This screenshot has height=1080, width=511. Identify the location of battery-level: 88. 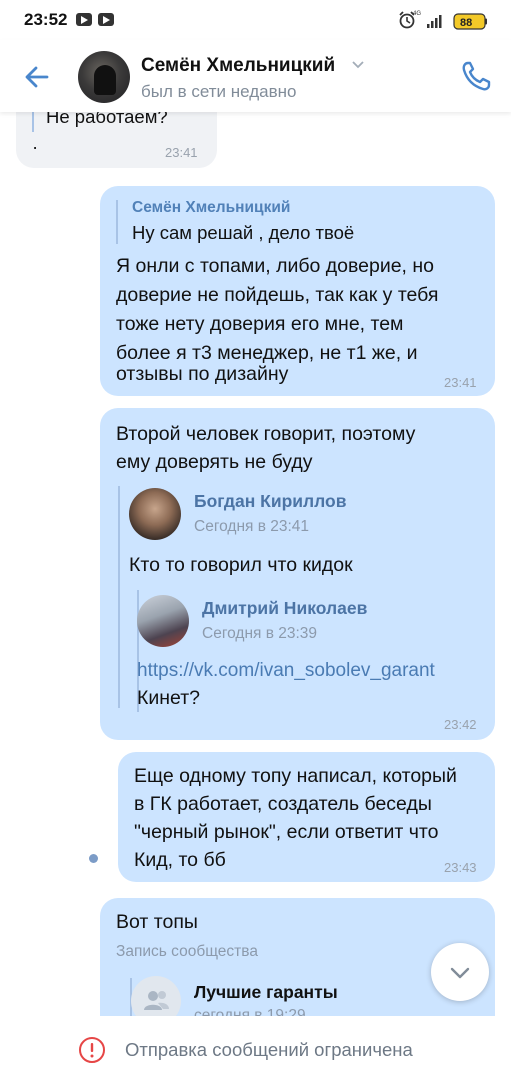
(466, 23).